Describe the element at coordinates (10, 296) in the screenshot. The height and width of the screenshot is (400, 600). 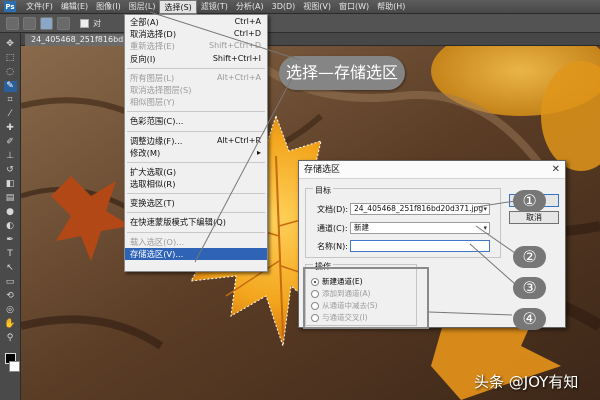
I see `3d-rotate-icon: ⟲` at that location.